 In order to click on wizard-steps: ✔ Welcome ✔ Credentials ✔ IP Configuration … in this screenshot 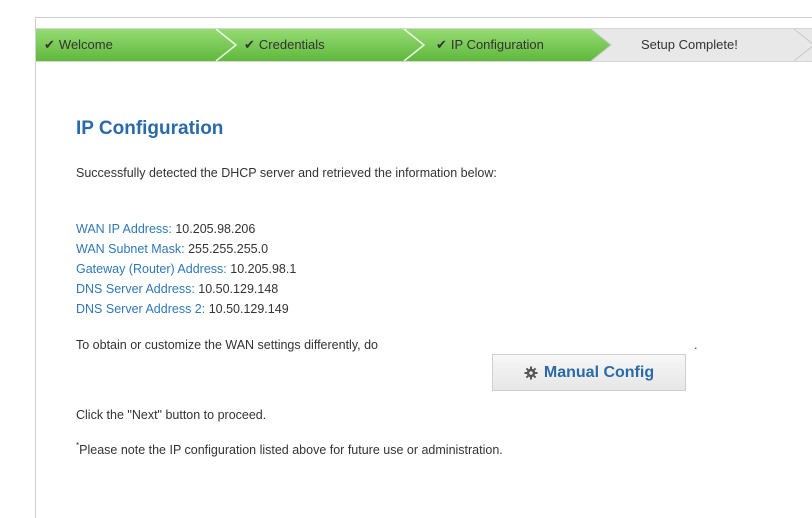, I will do `click(424, 45)`.